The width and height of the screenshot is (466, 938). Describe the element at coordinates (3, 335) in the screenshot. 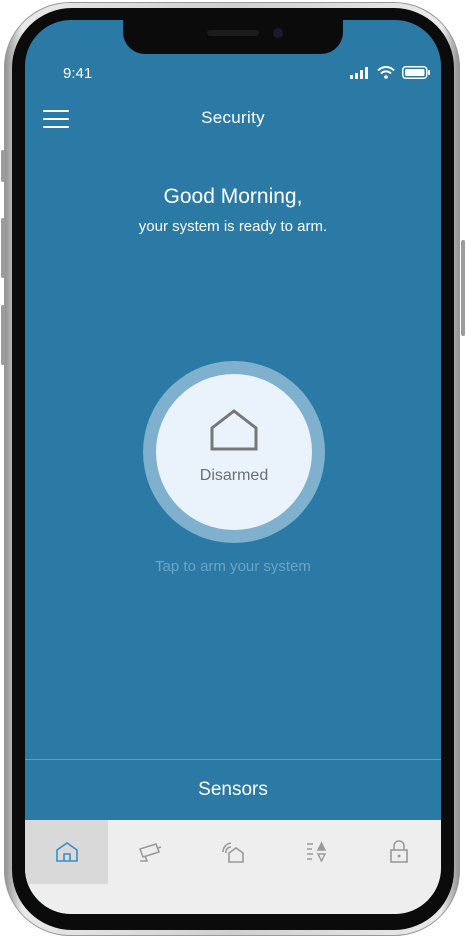

I see `phone-volume-down-button` at that location.